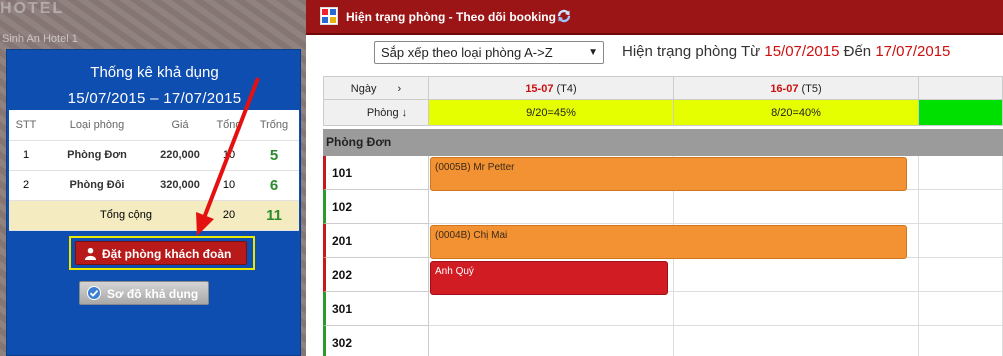 This screenshot has width=1003, height=356. I want to click on room-row-102: 102, so click(376, 207).